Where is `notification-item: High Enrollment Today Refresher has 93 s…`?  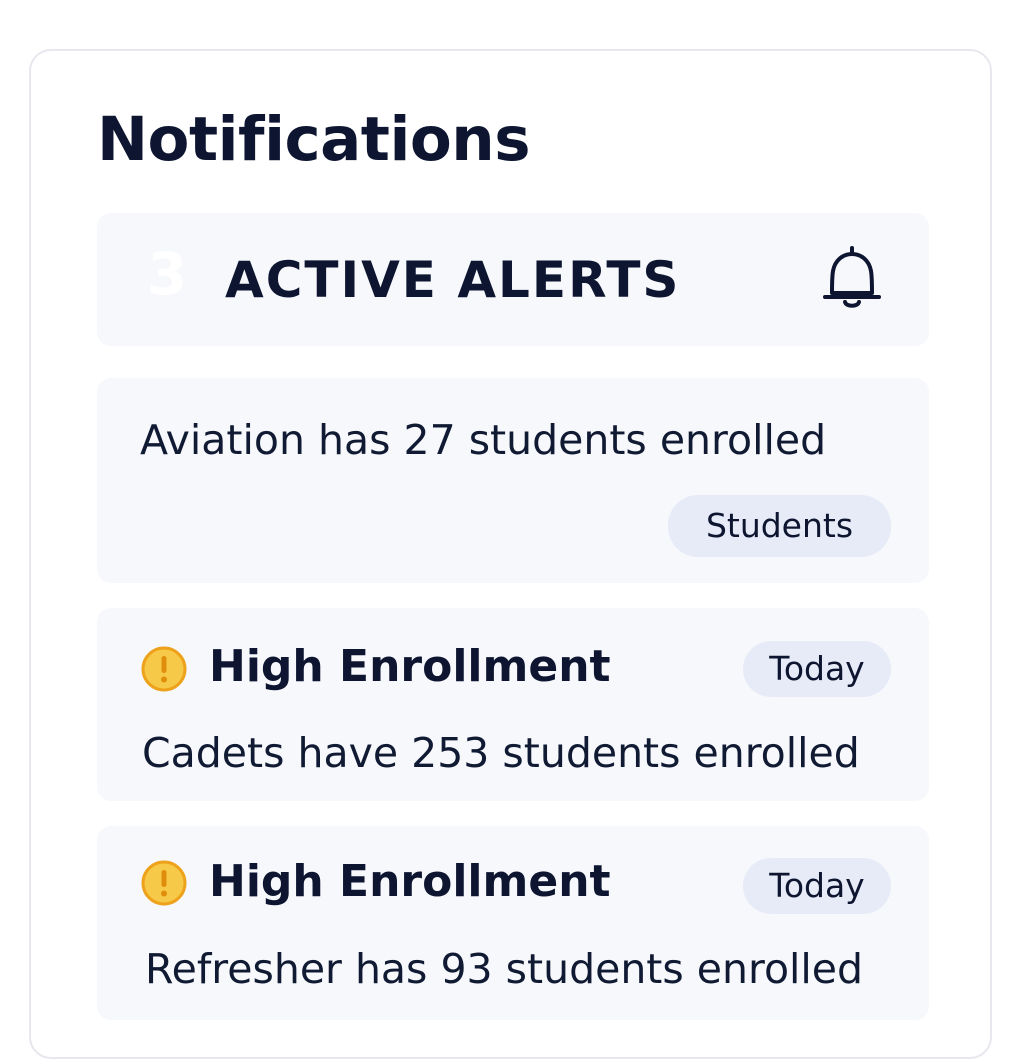
notification-item: High Enrollment Today Refresher has 93 s… is located at coordinates (513, 923).